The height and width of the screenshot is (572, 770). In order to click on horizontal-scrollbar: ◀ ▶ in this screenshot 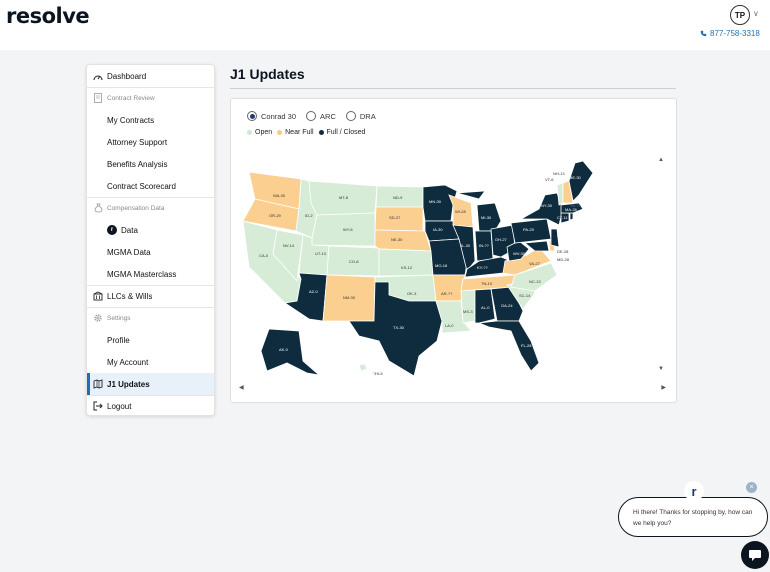, I will do `click(454, 387)`.